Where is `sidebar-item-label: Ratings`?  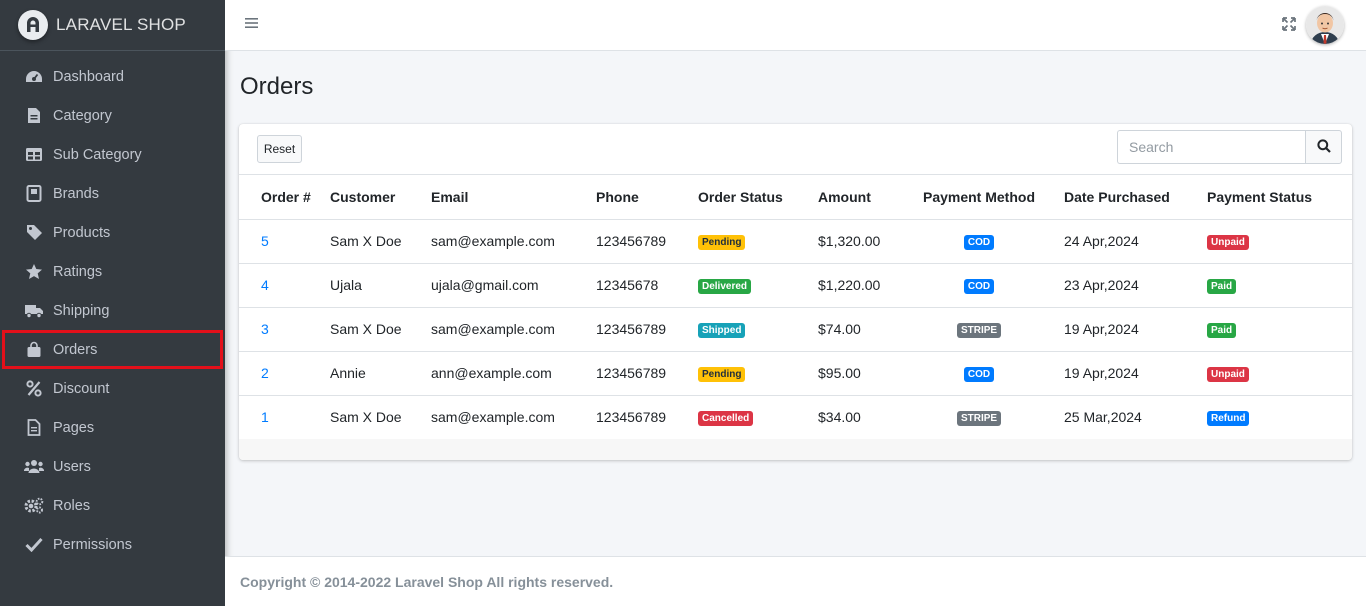 sidebar-item-label: Ratings is located at coordinates (78, 271).